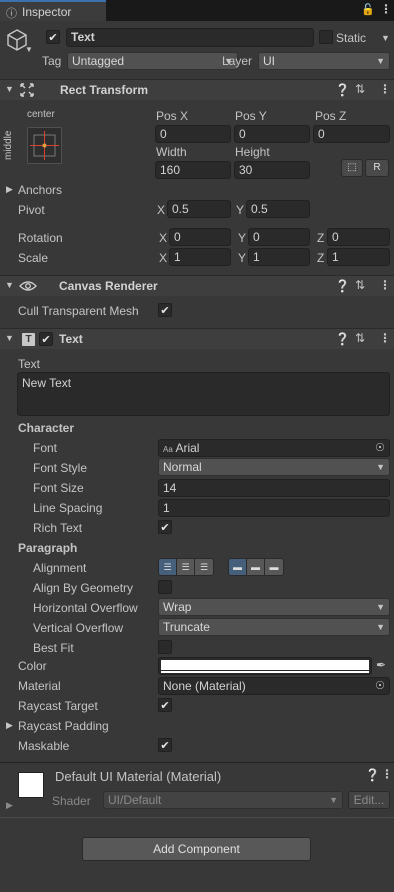  I want to click on raw-edit-button: R, so click(377, 168).